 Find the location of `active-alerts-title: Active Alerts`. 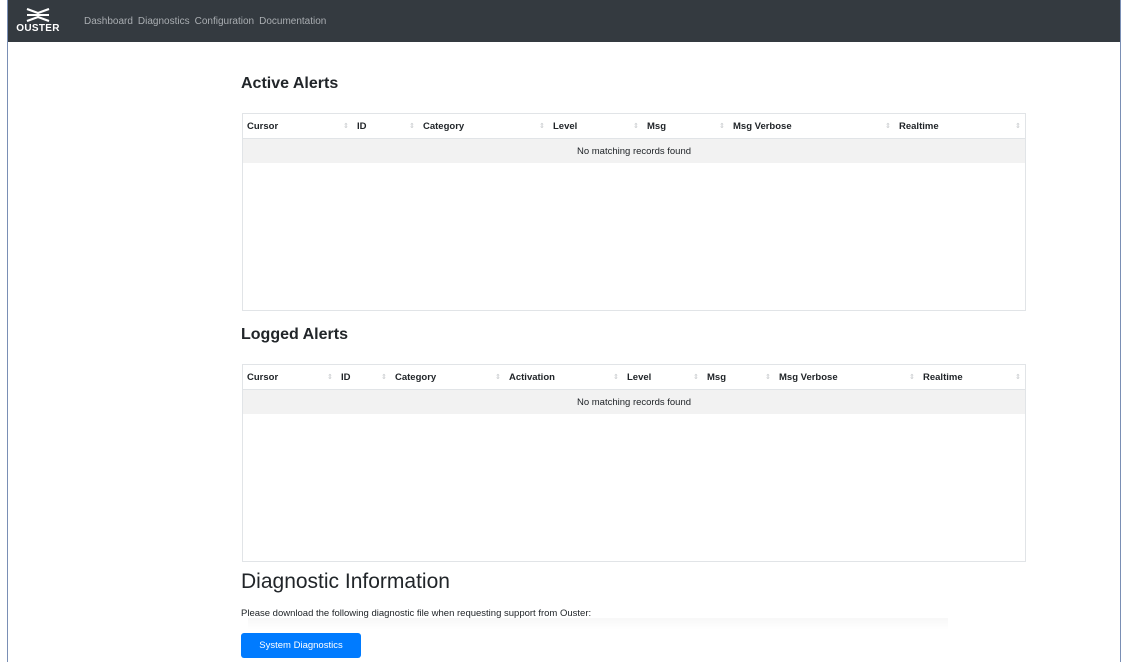

active-alerts-title: Active Alerts is located at coordinates (290, 83).